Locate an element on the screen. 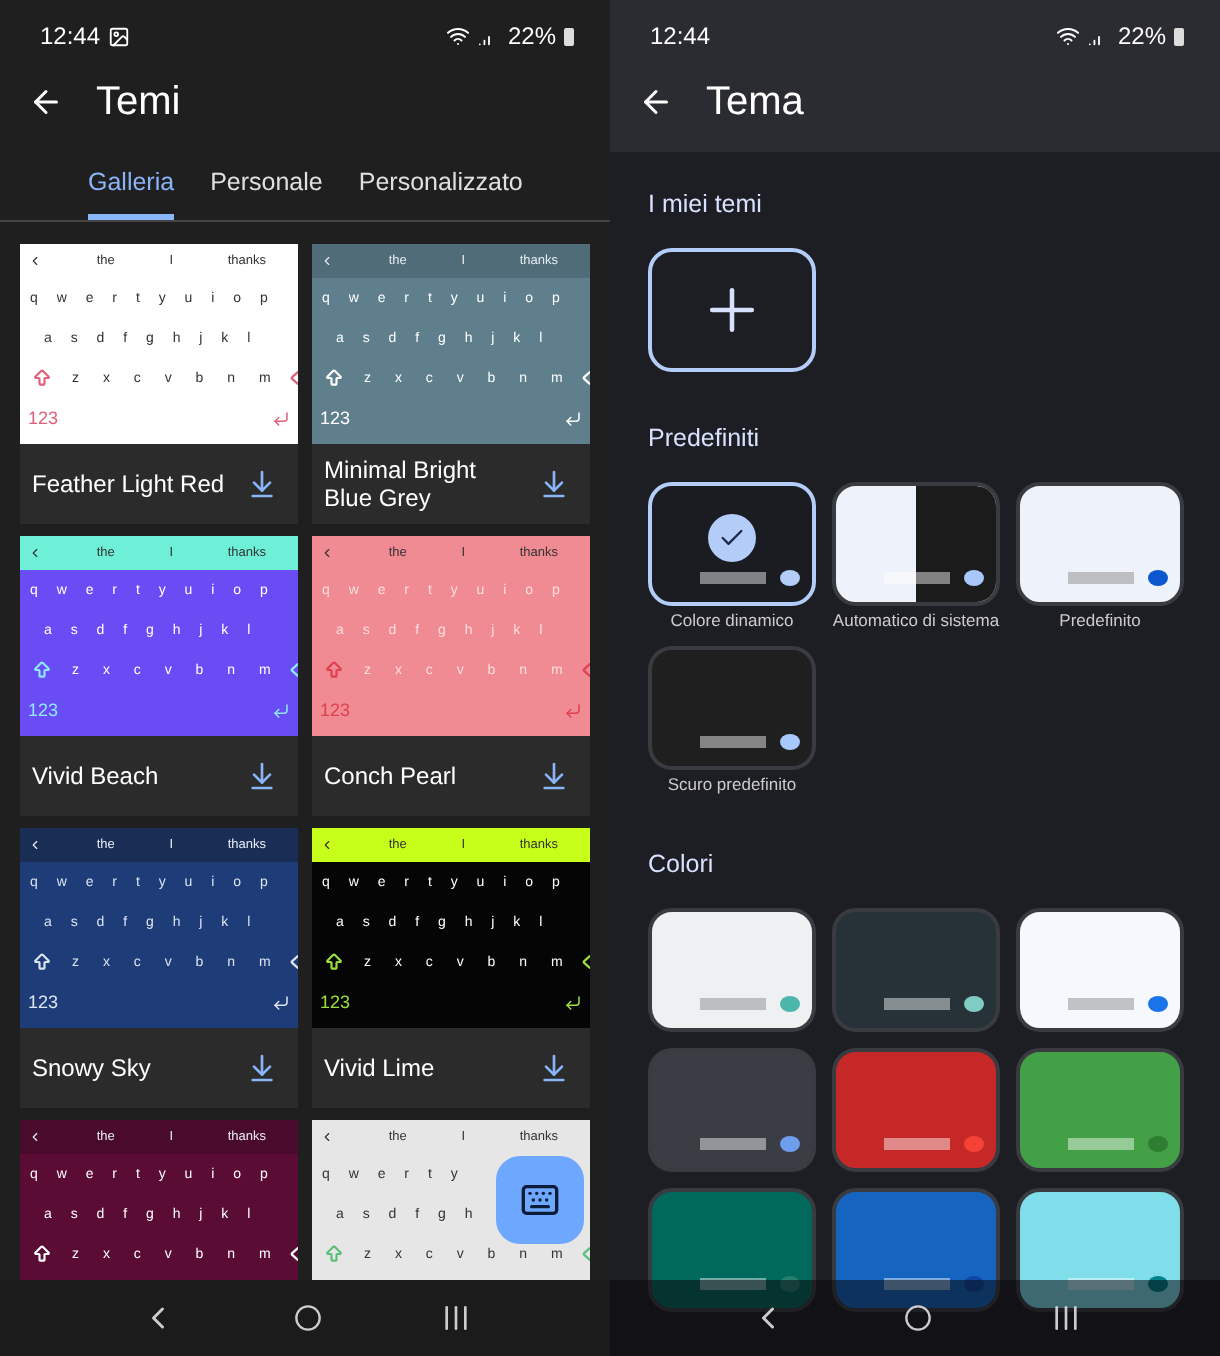  keyboard-fab is located at coordinates (540, 1200).